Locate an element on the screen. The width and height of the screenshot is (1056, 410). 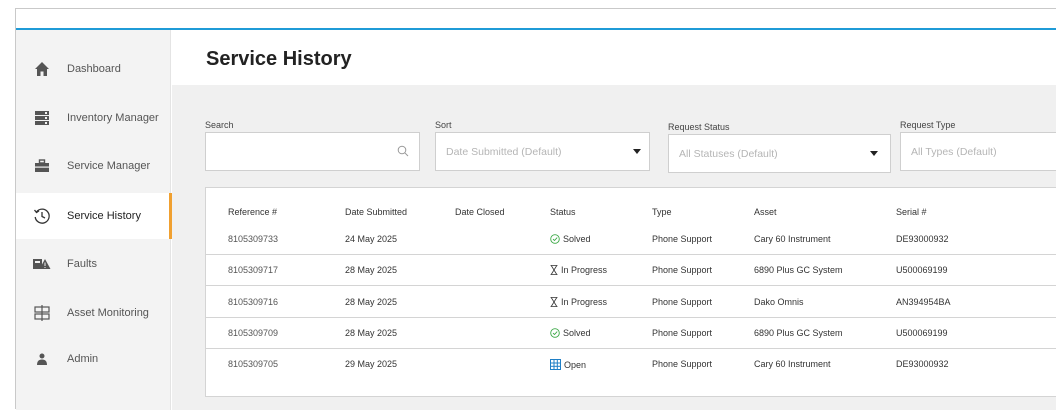
cell-reference: 8105309733 is located at coordinates (253, 239).